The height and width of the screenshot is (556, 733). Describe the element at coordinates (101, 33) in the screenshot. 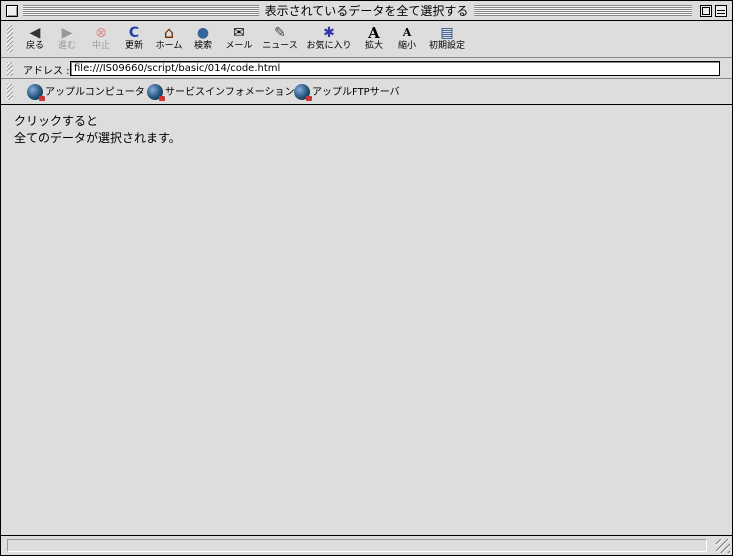

I see `stop-icon: ⊗` at that location.